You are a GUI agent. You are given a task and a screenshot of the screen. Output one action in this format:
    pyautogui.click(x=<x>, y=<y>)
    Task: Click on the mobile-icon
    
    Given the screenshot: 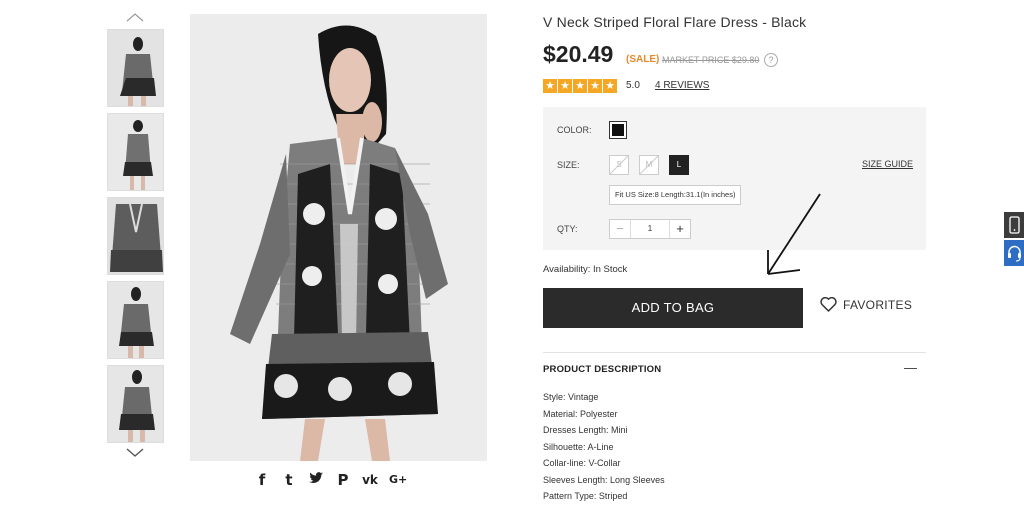 What is the action you would take?
    pyautogui.click(x=1014, y=225)
    